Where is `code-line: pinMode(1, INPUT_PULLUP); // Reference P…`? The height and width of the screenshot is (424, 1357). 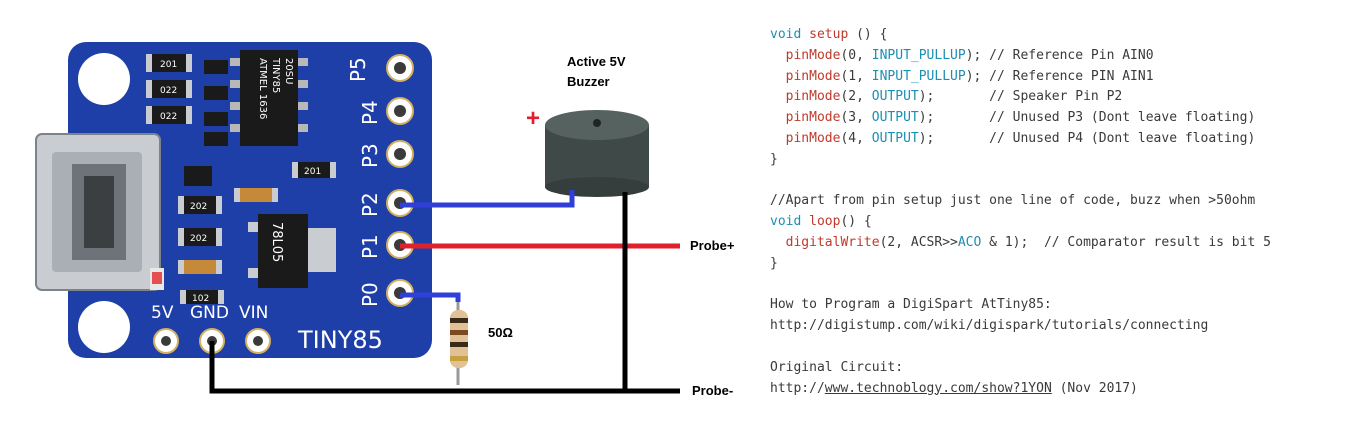
code-line: pinMode(1, INPUT_PULLUP); // Reference P… is located at coordinates (1062, 77).